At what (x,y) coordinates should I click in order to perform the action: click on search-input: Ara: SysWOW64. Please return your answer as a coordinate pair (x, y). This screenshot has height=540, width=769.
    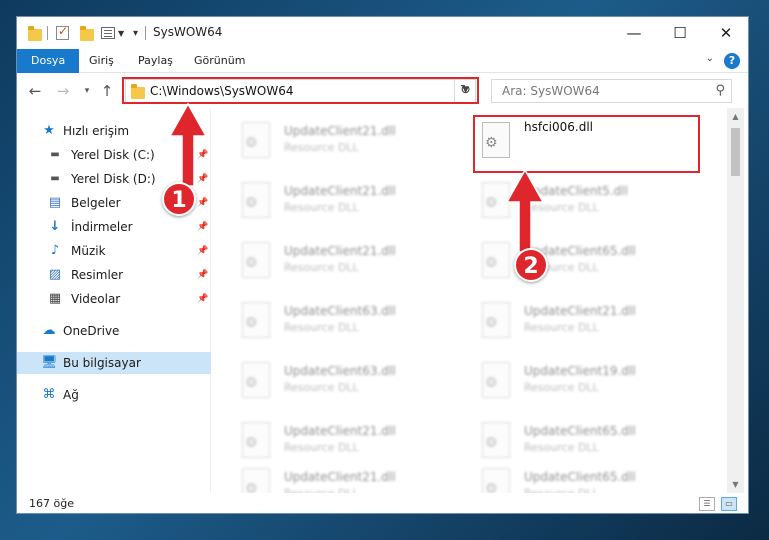
    Looking at the image, I should click on (551, 91).